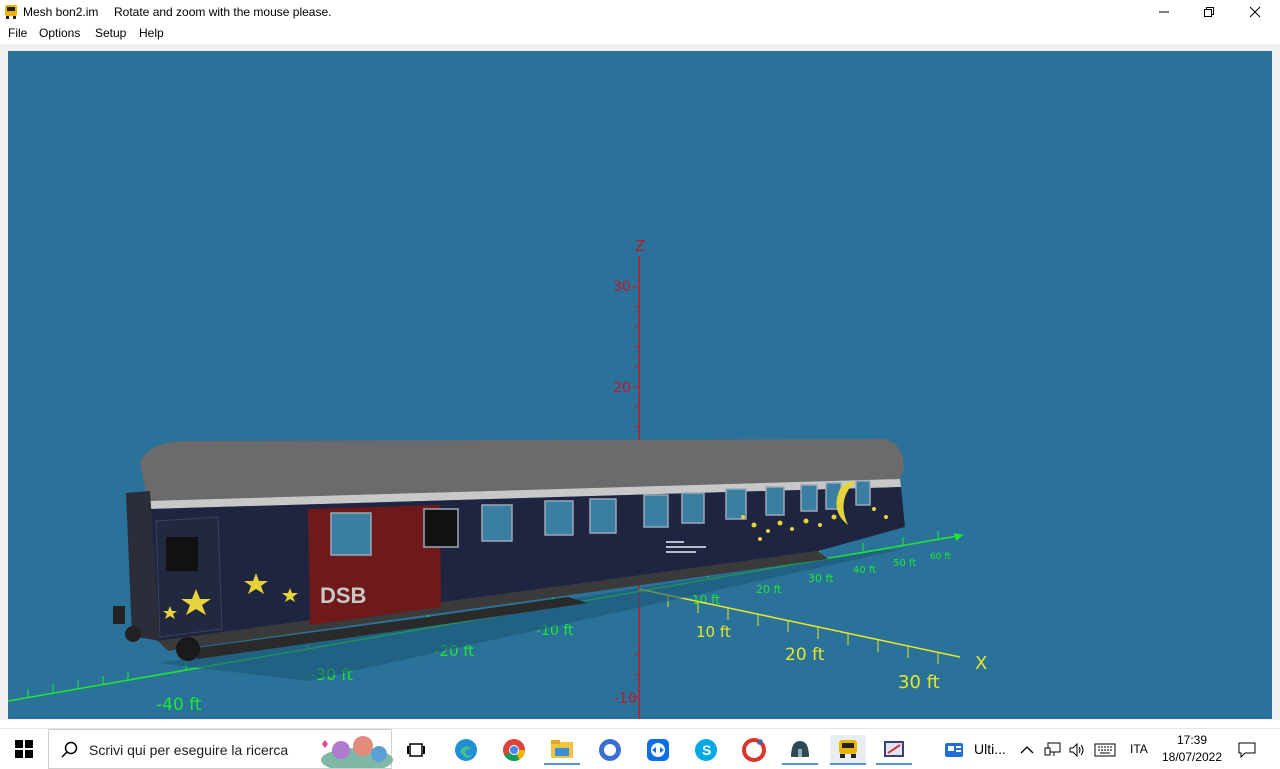  Describe the element at coordinates (343, 595) in the screenshot. I see `car-logo: DSB` at that location.